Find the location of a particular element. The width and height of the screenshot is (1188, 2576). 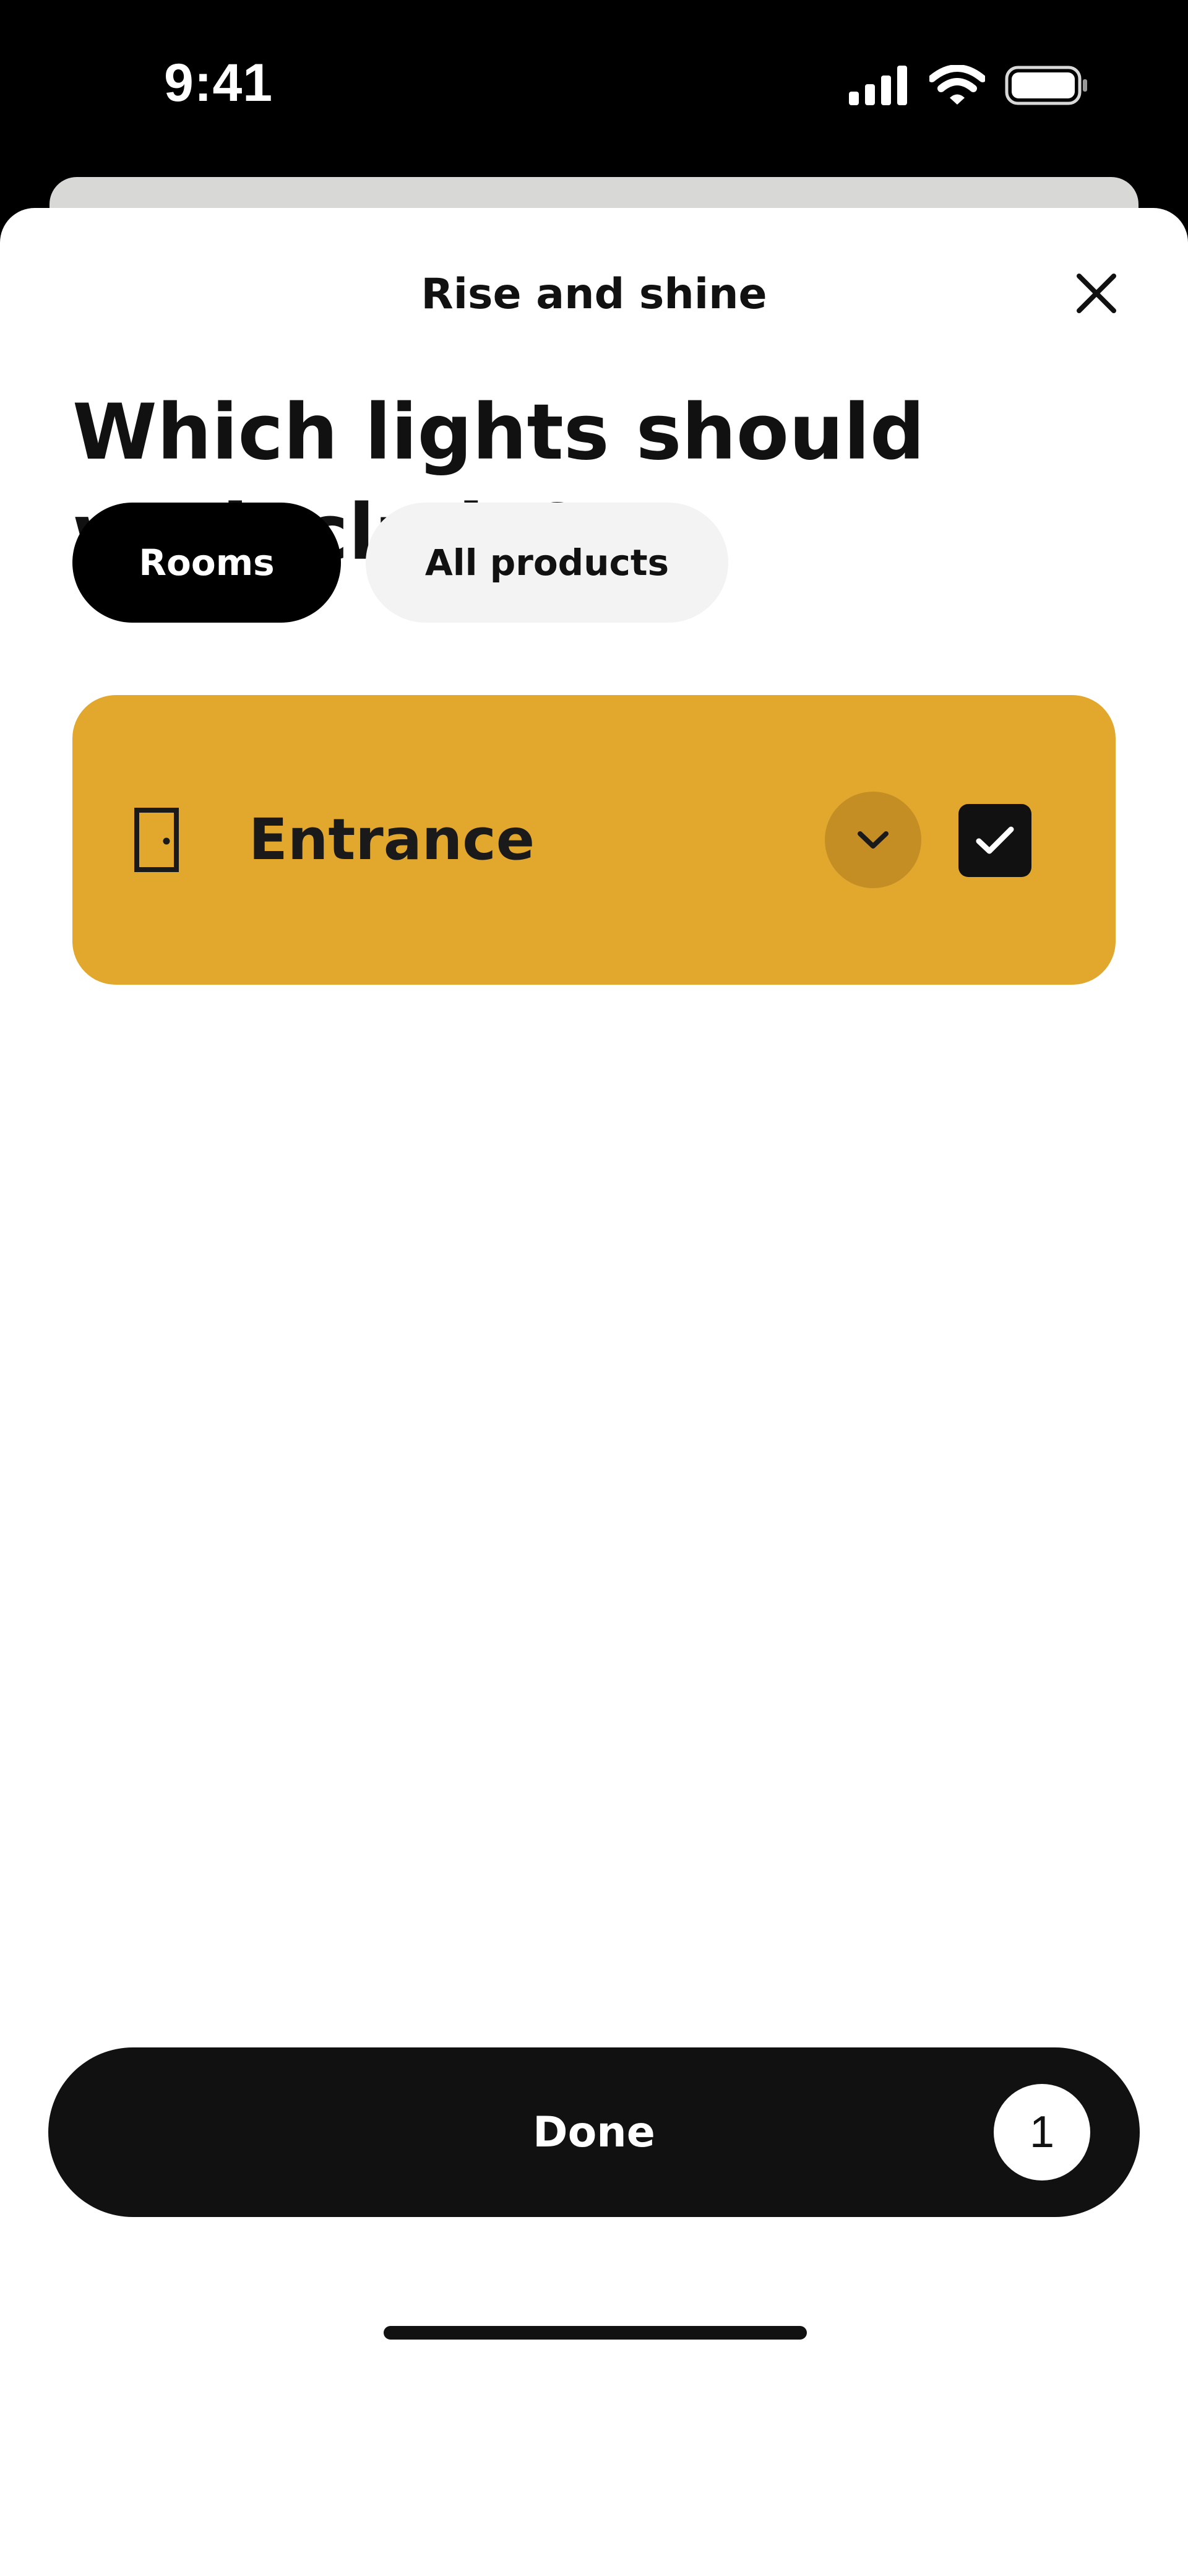

close-button is located at coordinates (1096, 293).